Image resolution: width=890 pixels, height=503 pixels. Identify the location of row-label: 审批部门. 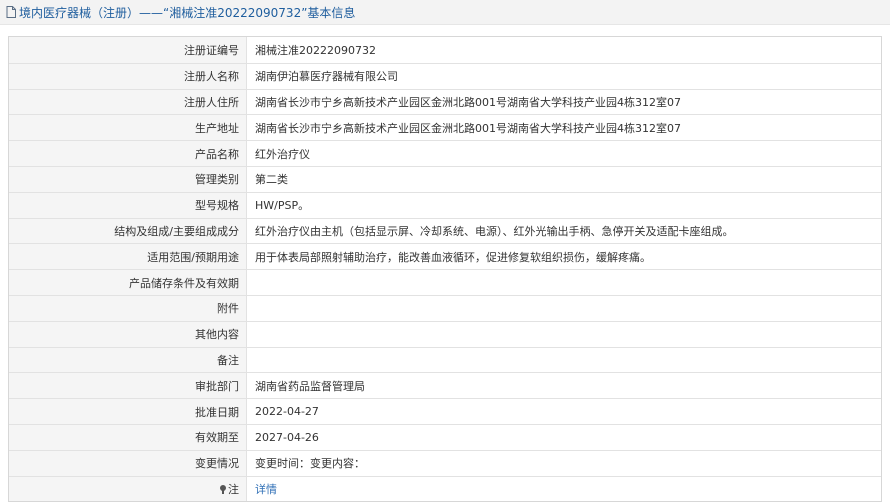
(128, 386).